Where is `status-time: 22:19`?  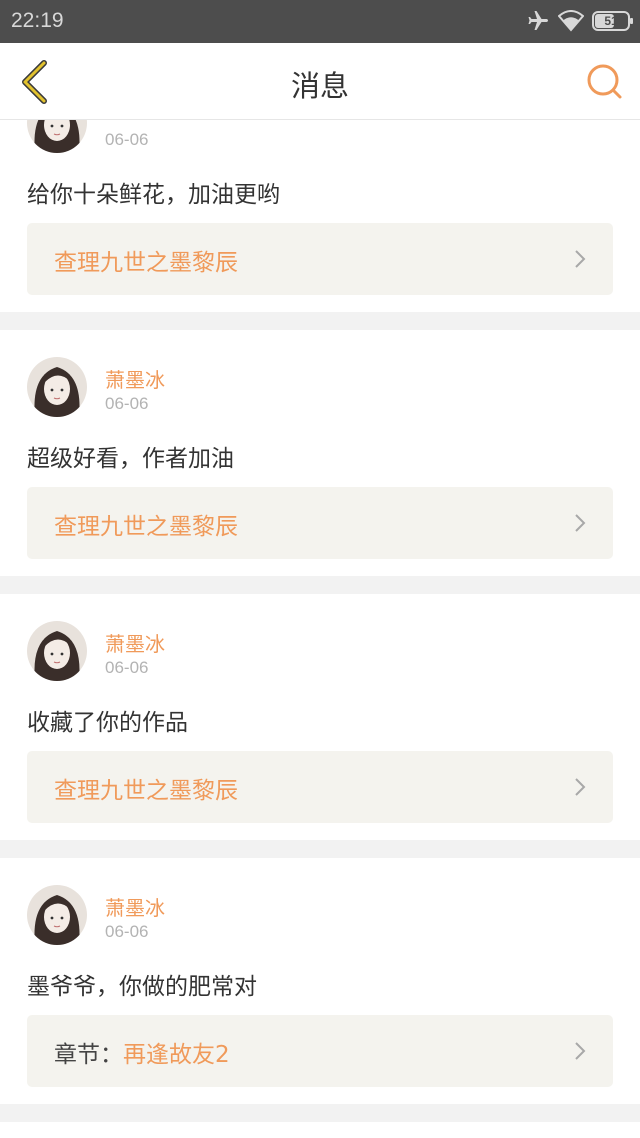
status-time: 22:19 is located at coordinates (37, 20).